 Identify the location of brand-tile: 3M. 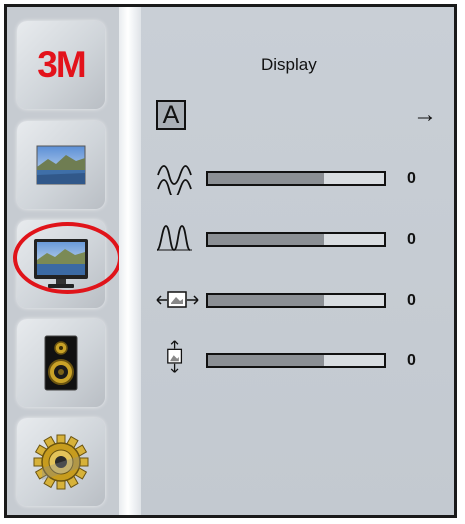
(61, 65).